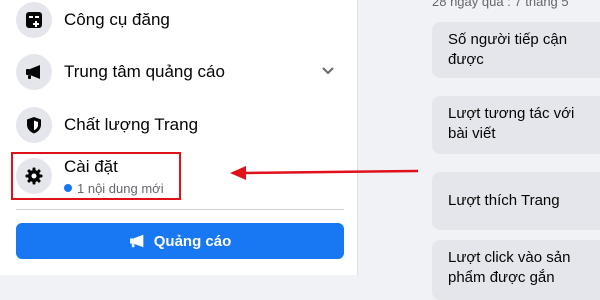 The height and width of the screenshot is (300, 600). I want to click on create-ad-label: Quảng cáo, so click(192, 241).